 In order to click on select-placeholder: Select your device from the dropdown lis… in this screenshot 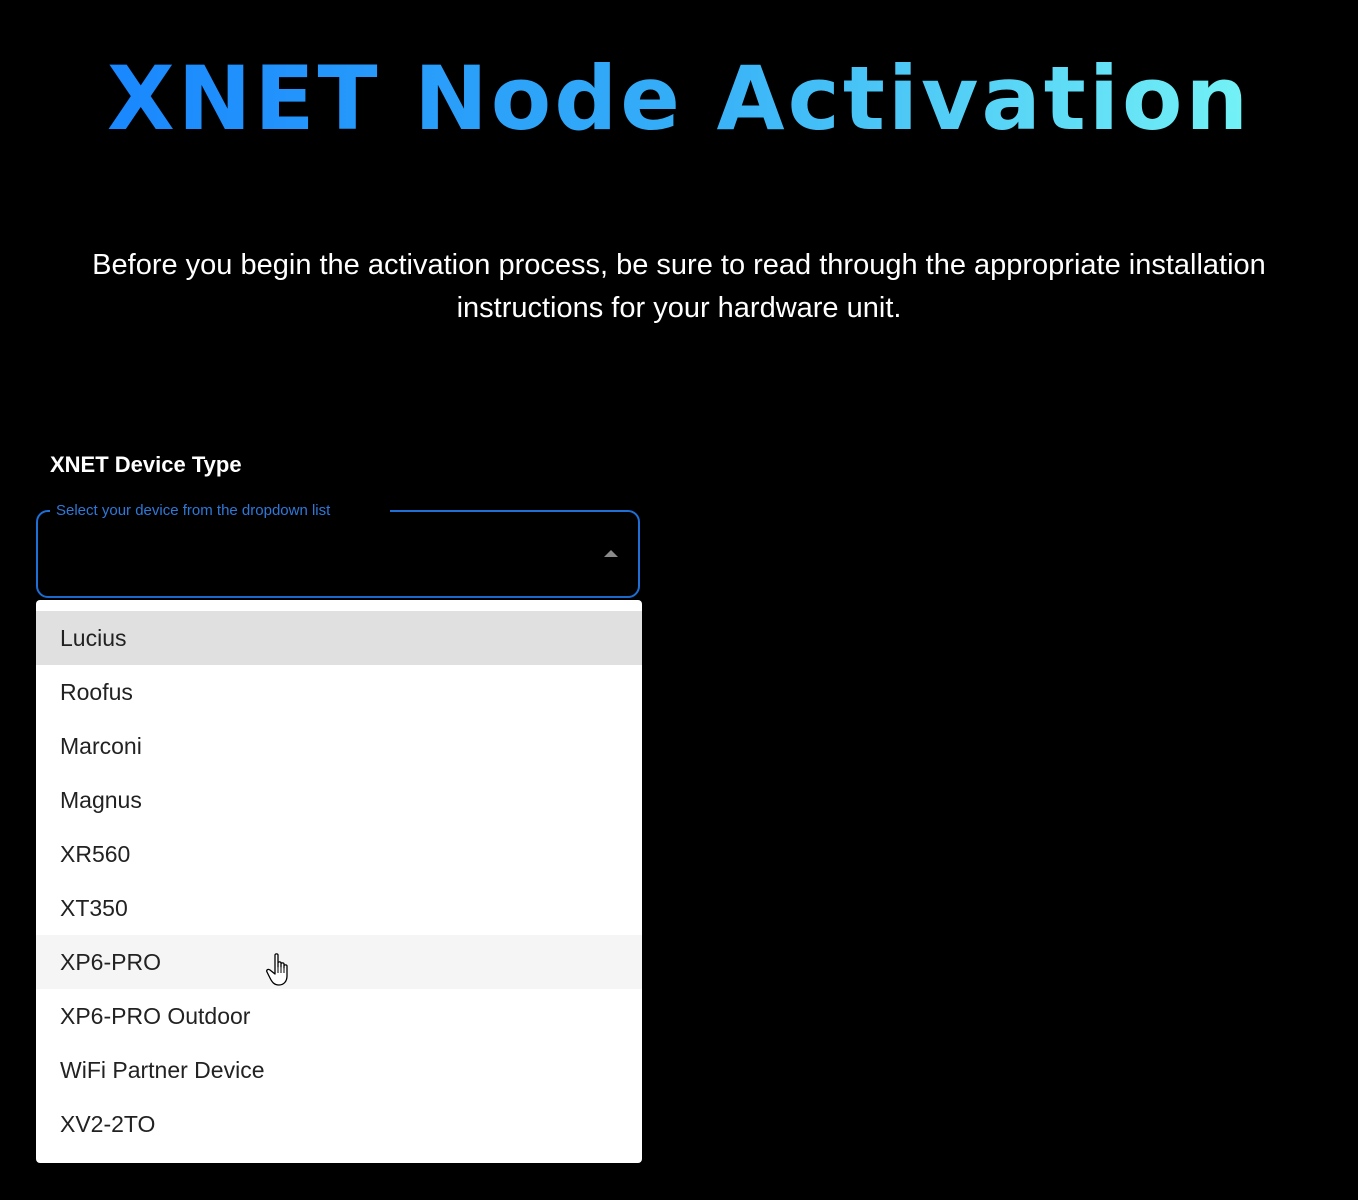, I will do `click(220, 511)`.